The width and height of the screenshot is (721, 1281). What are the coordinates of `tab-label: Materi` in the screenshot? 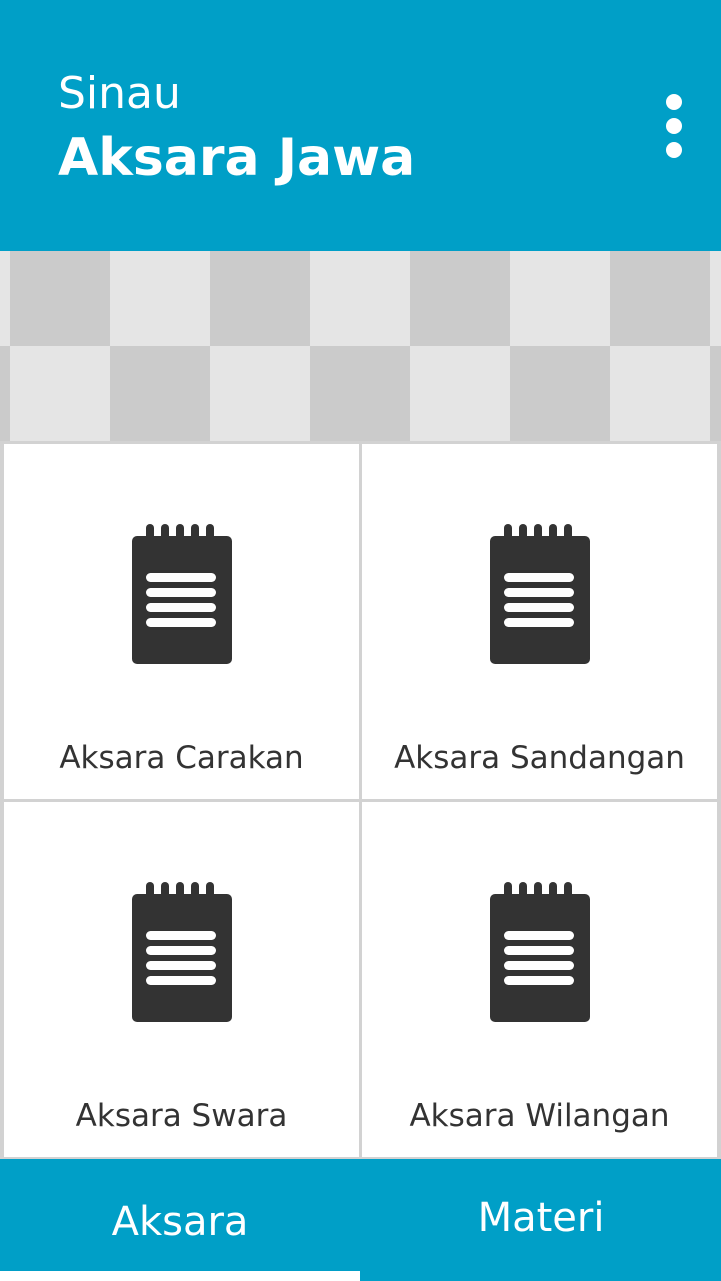 It's located at (541, 1218).